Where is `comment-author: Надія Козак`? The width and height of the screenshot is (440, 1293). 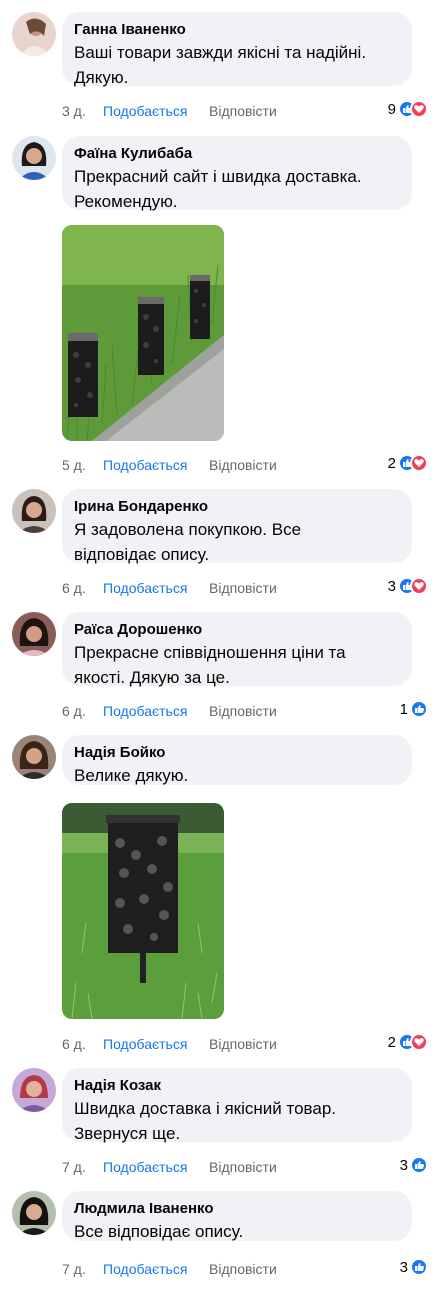
comment-author: Надія Козак is located at coordinates (237, 1086).